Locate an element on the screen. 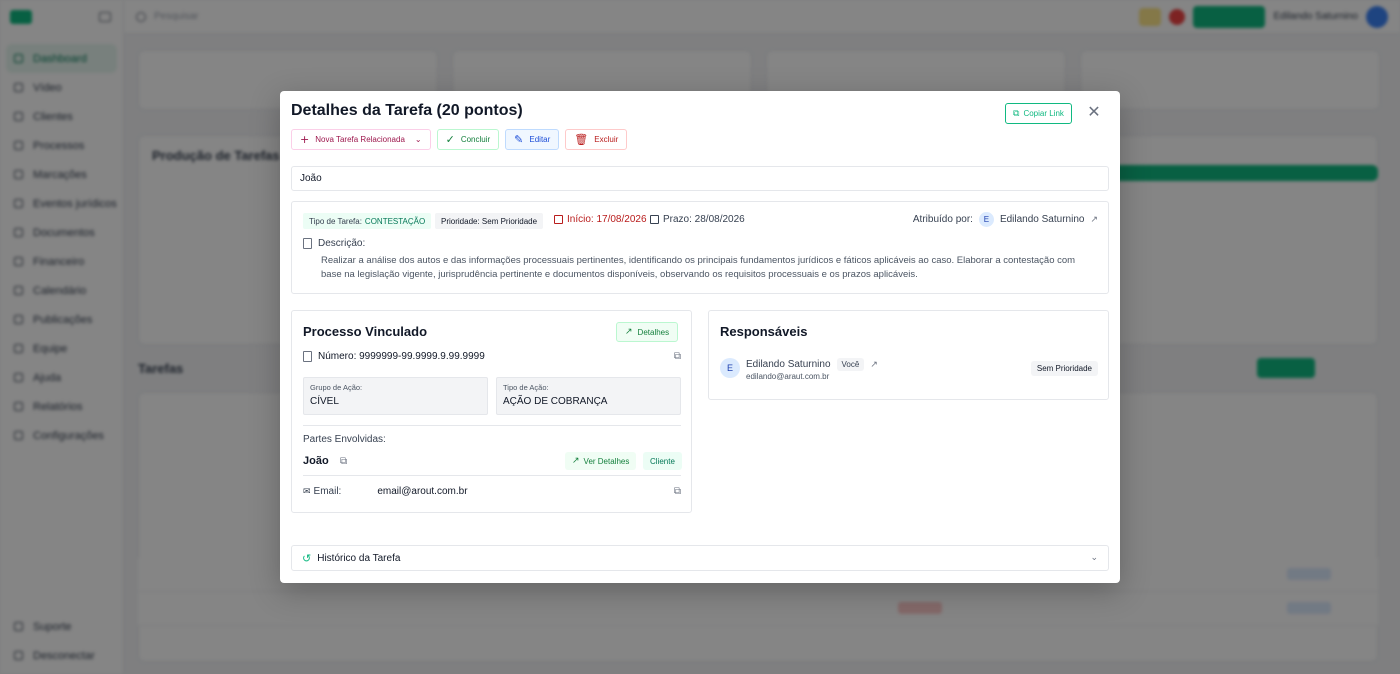 This screenshot has width=1400, height=674. responsible-name: Edilando Saturnino Você ↗ is located at coordinates (812, 364).